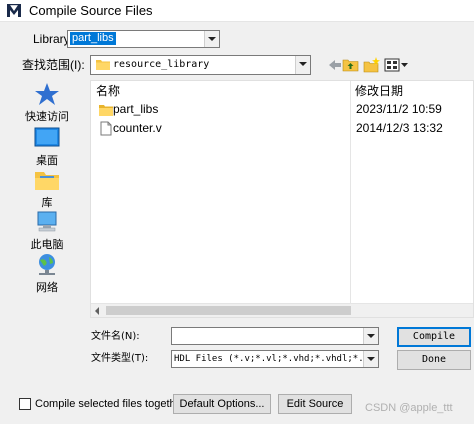 The width and height of the screenshot is (474, 424). Describe the element at coordinates (282, 109) in the screenshot. I see `list-item: part_libs 2023/11/2 10:59` at that location.